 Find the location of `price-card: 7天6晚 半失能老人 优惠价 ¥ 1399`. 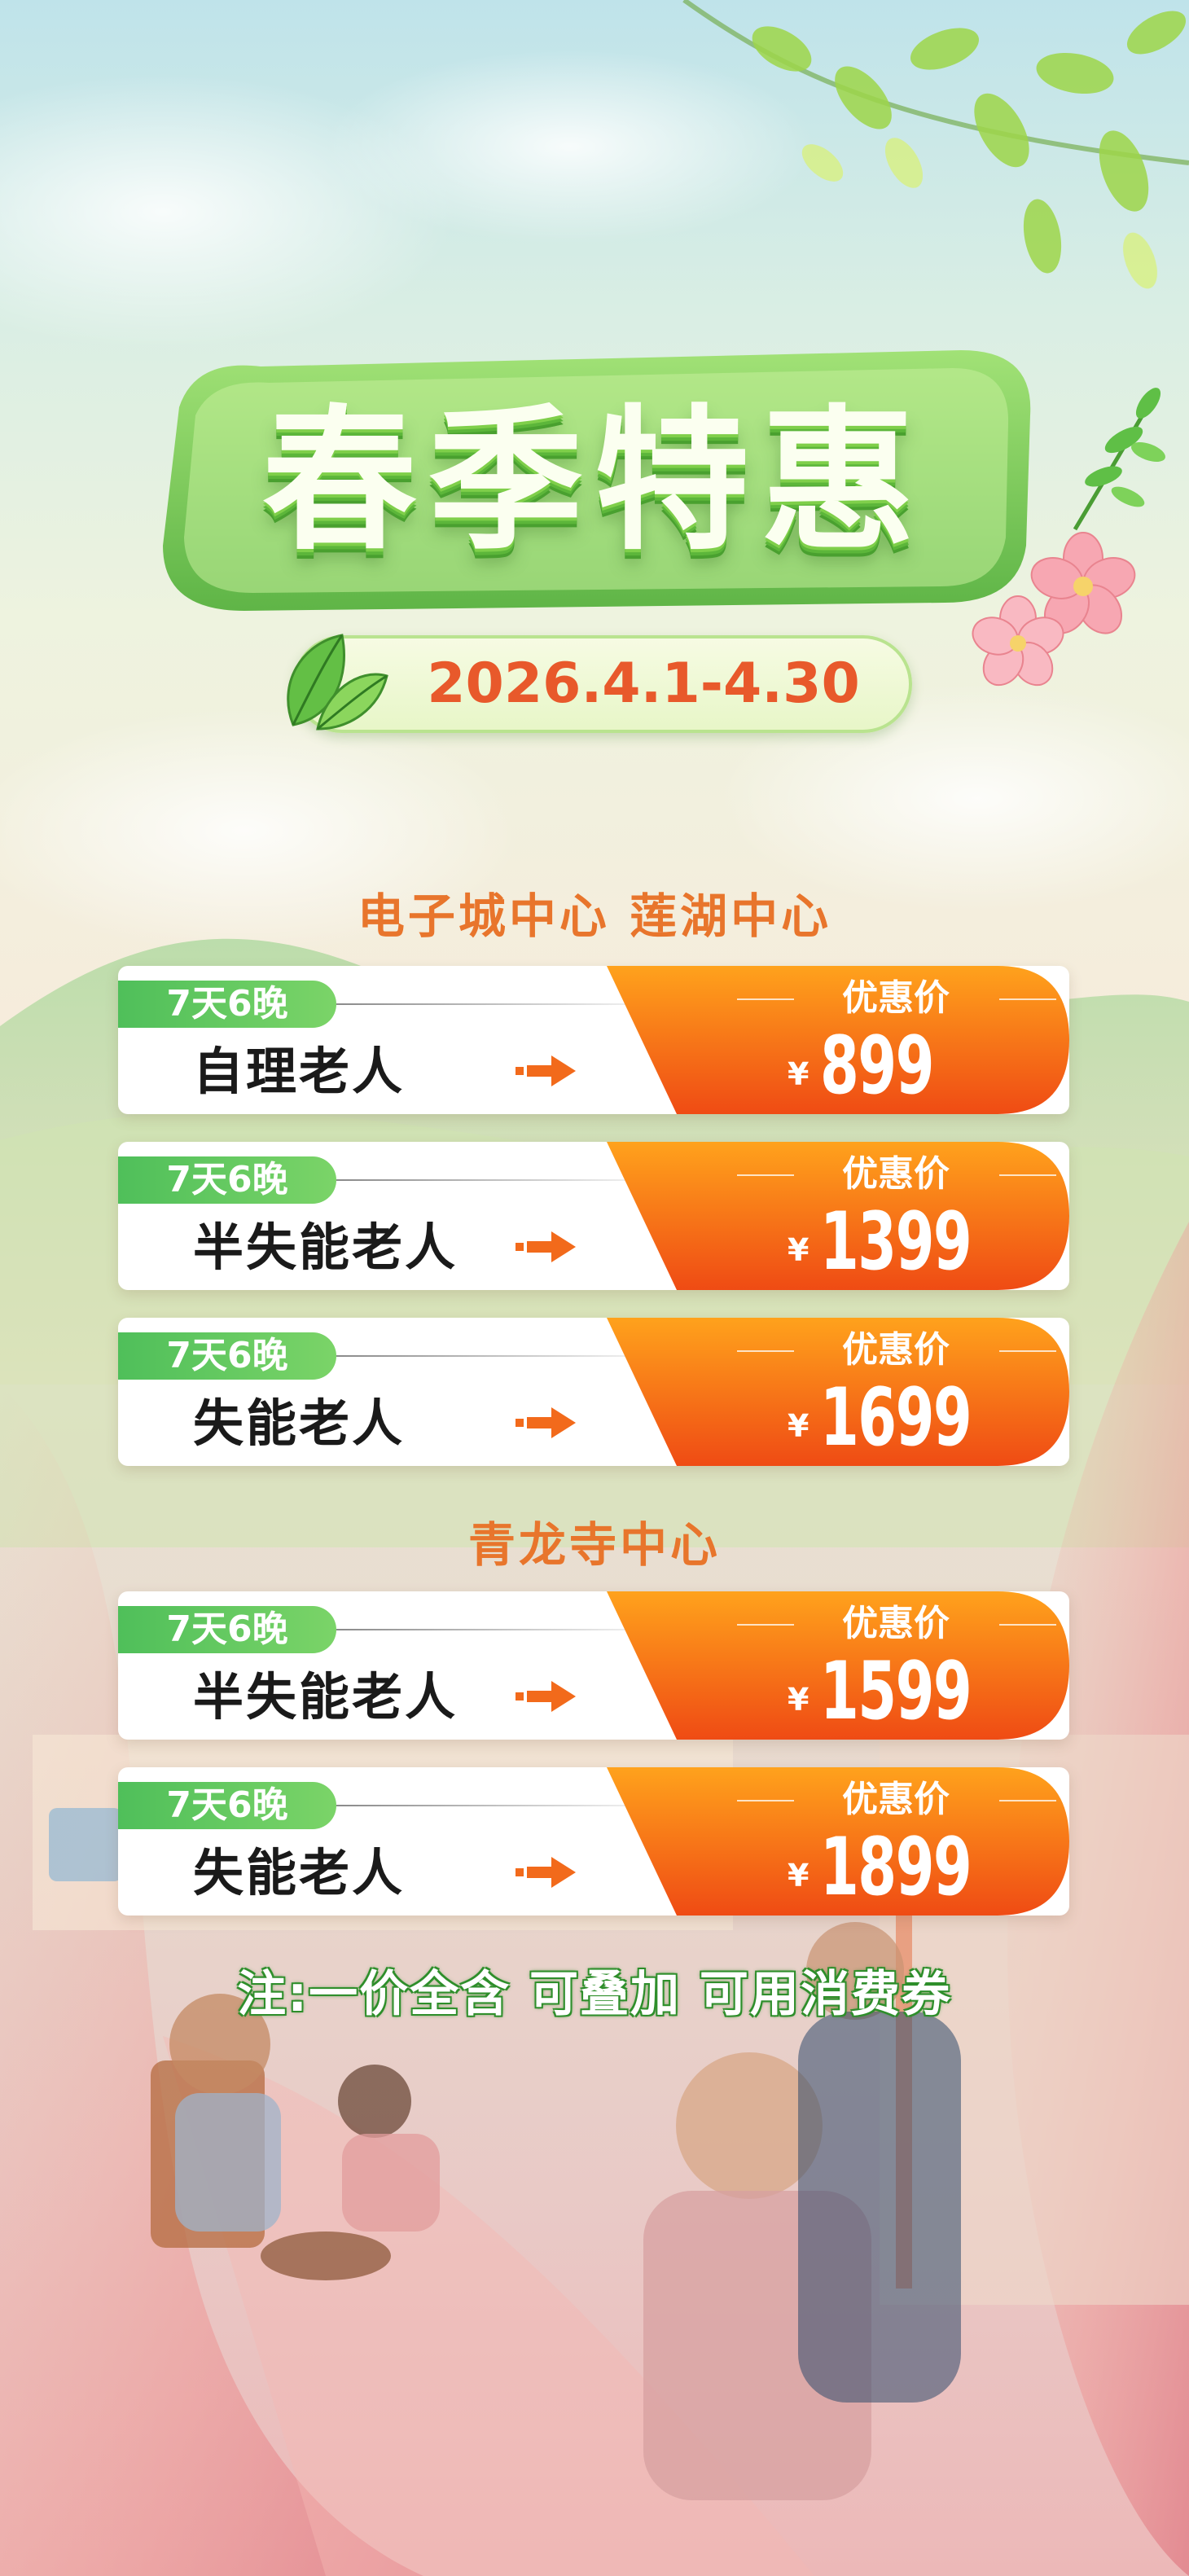

price-card: 7天6晚 半失能老人 优惠价 ¥ 1399 is located at coordinates (593, 1216).